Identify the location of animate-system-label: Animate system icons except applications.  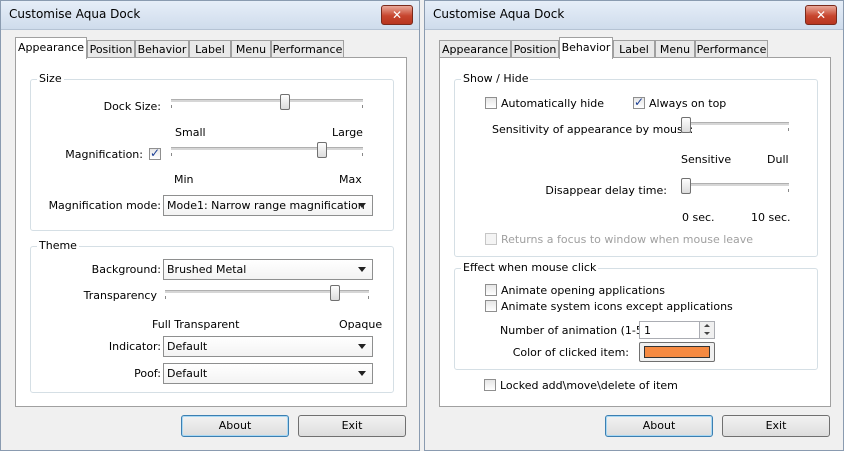
(617, 306).